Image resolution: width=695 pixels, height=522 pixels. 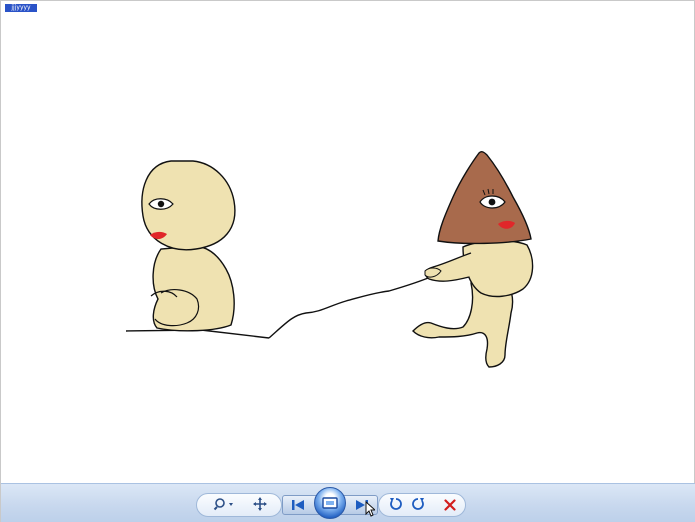 I want to click on zoom-button, so click(x=224, y=505).